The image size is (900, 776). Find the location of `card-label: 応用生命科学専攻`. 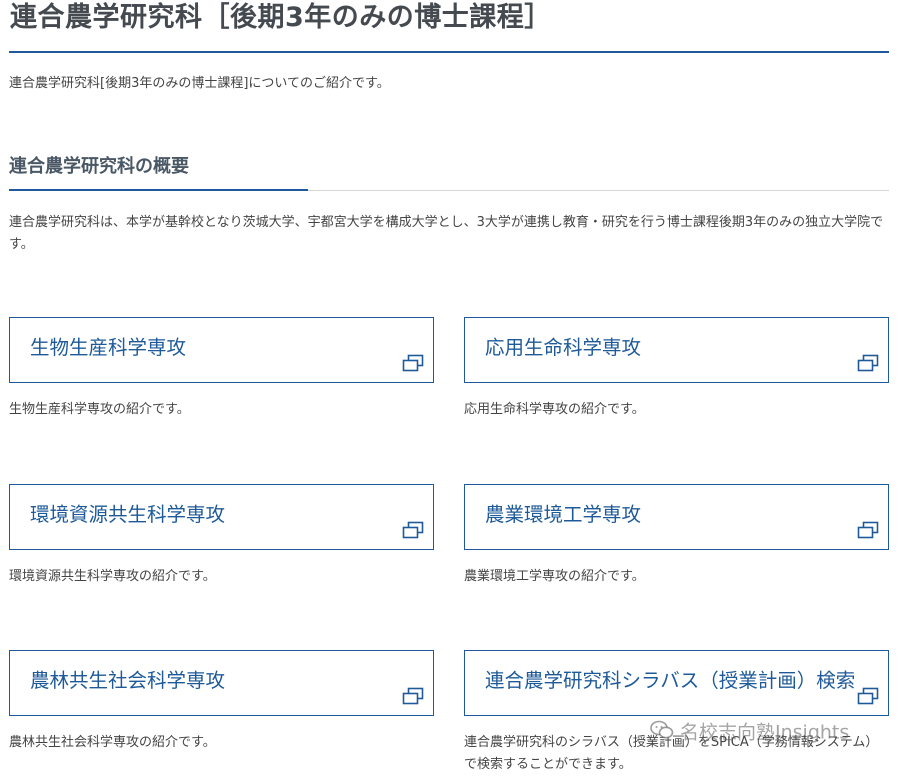

card-label: 応用生命科学専攻 is located at coordinates (563, 347).